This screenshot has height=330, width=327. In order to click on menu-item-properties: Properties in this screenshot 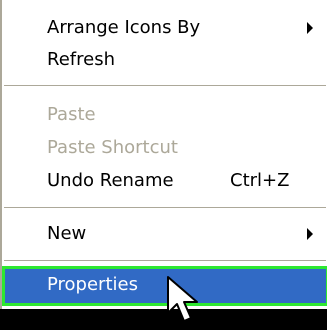, I will do `click(164, 286)`.